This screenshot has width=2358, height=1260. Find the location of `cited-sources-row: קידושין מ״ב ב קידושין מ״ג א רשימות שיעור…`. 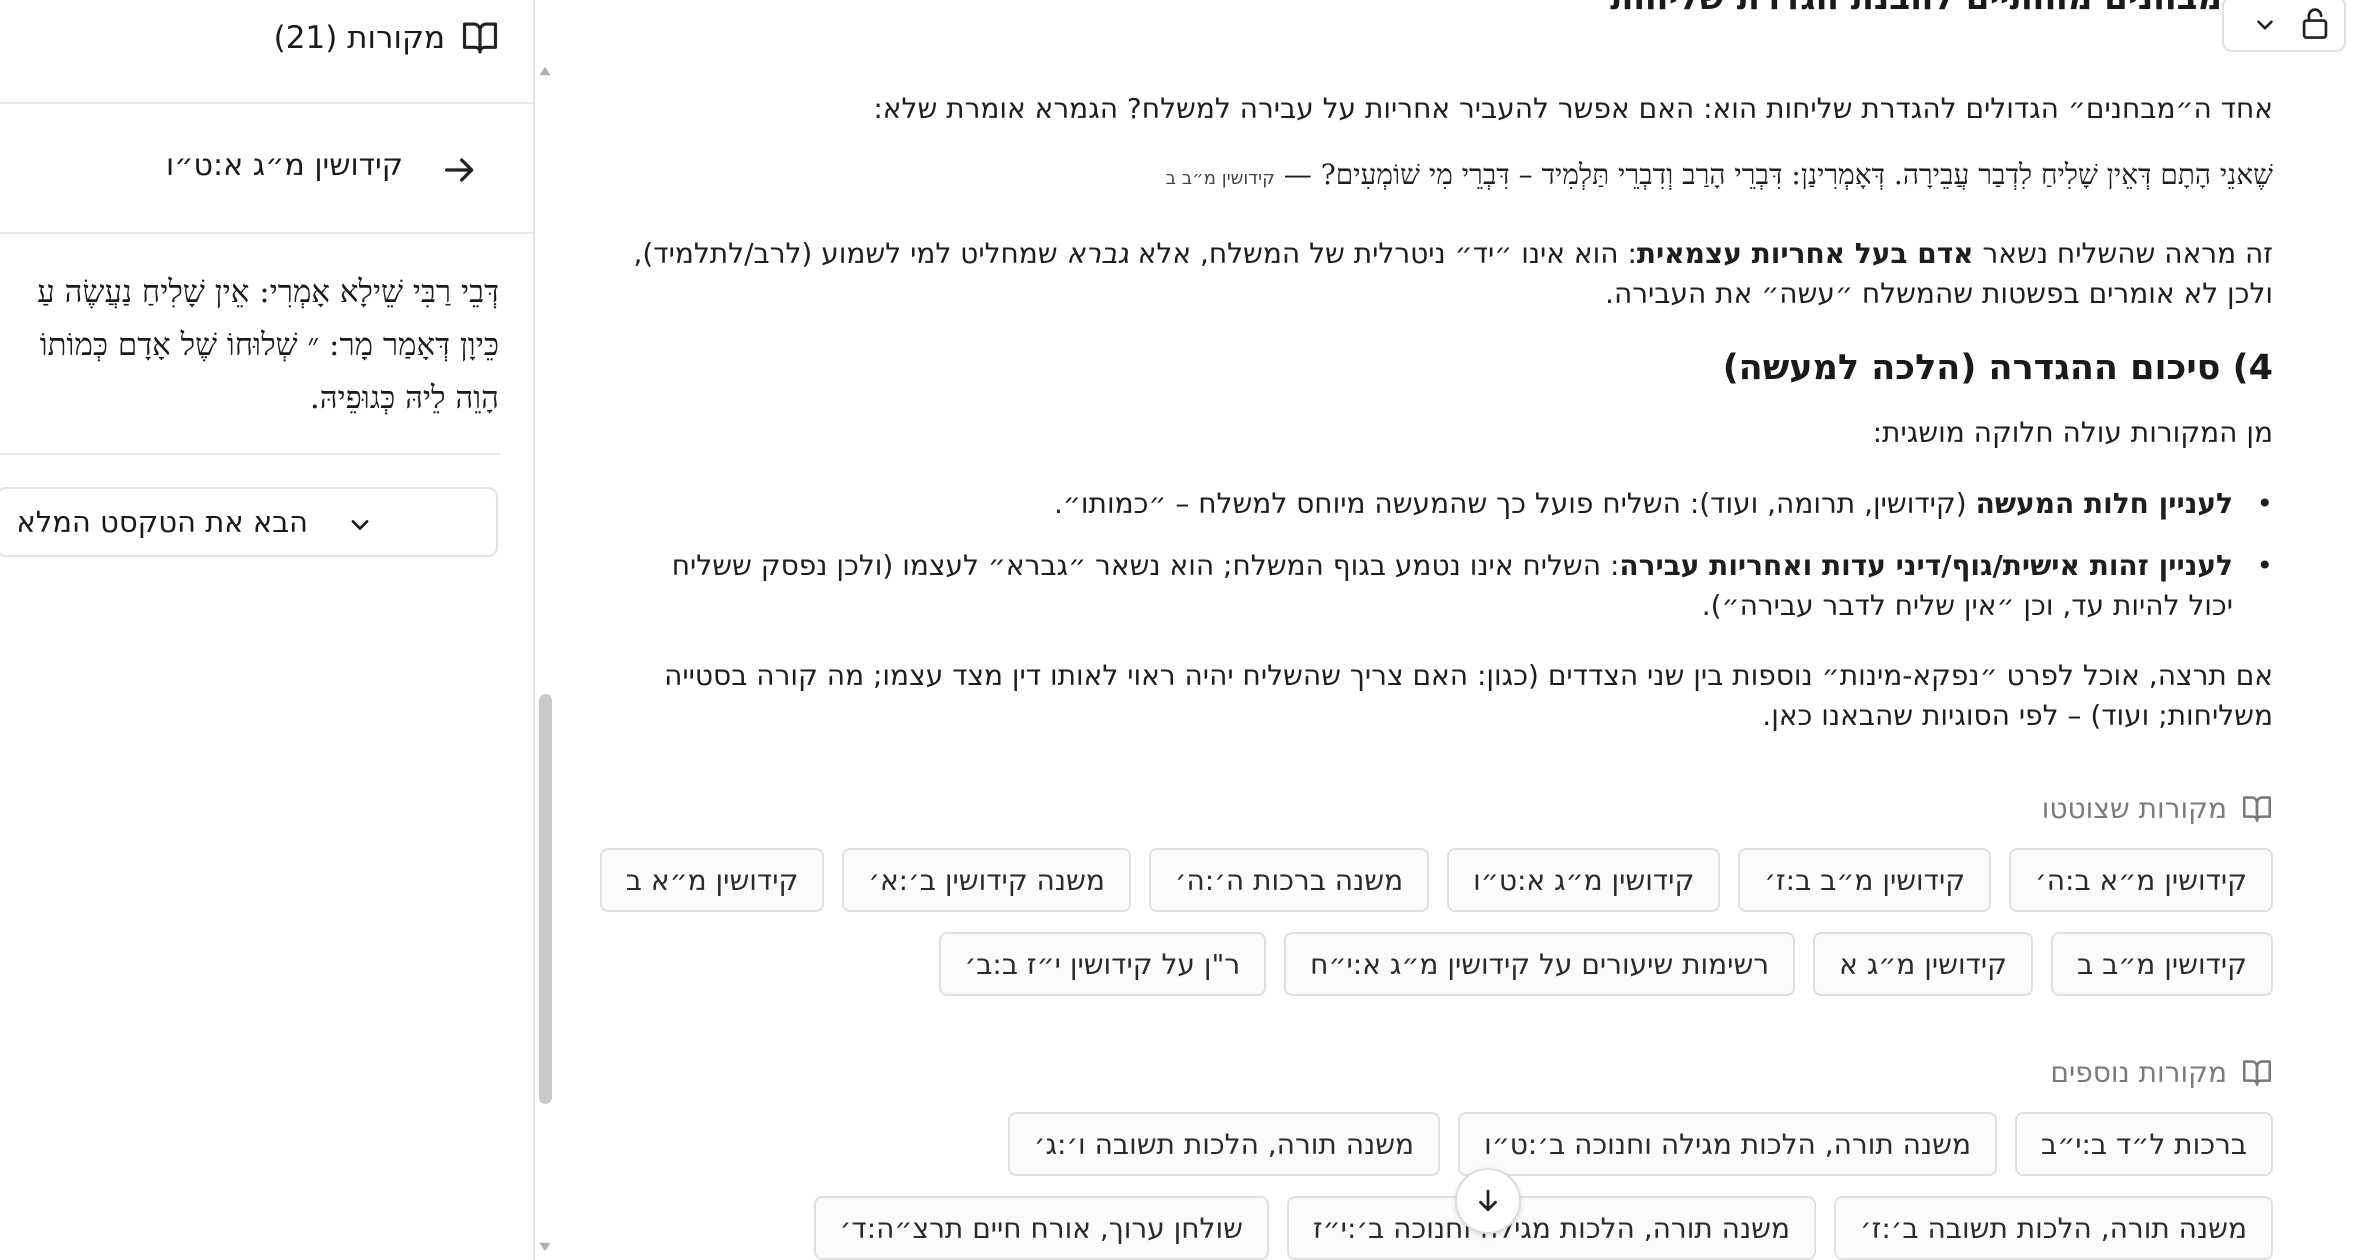

cited-sources-row: קידושין מ״ב ב קידושין מ״ג א רשימות שיעור… is located at coordinates (1605, 964).